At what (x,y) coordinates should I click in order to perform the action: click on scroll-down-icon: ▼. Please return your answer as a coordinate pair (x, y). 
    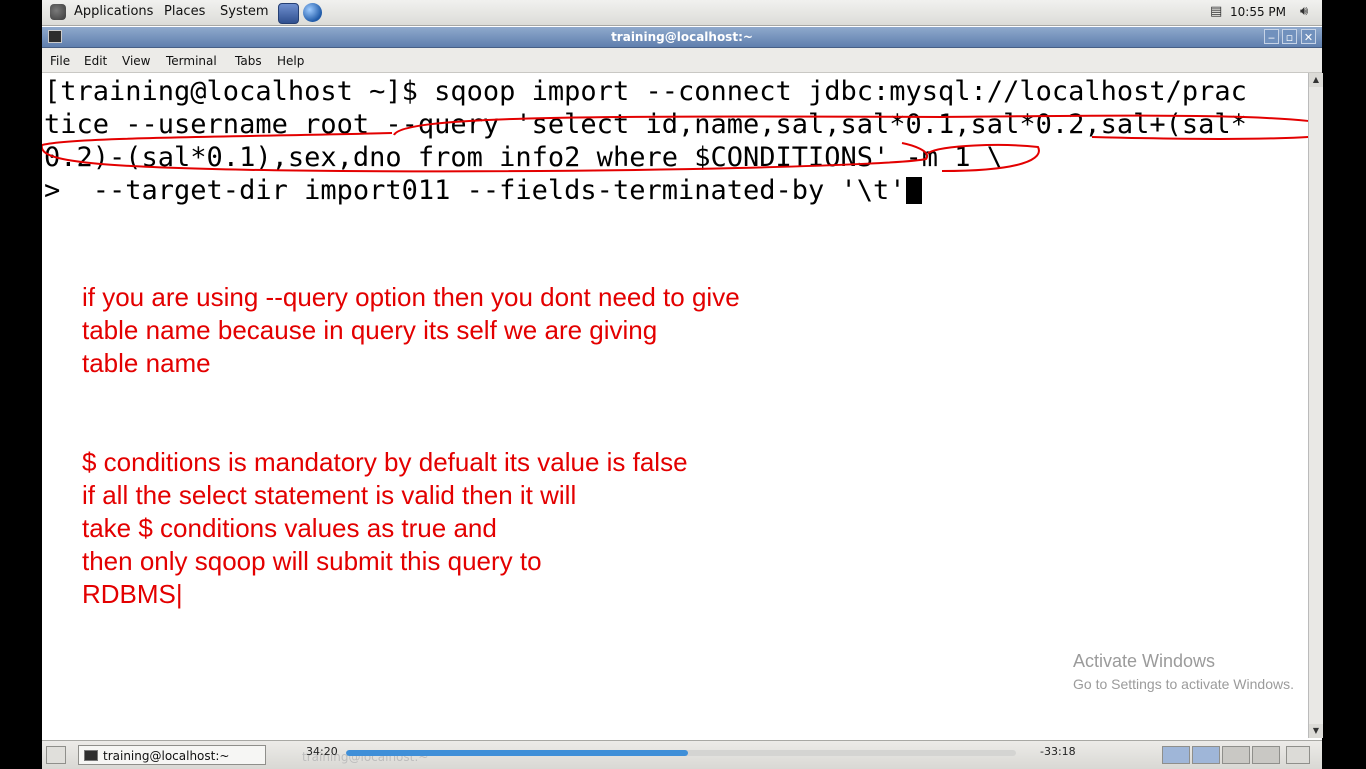
    Looking at the image, I should click on (1316, 731).